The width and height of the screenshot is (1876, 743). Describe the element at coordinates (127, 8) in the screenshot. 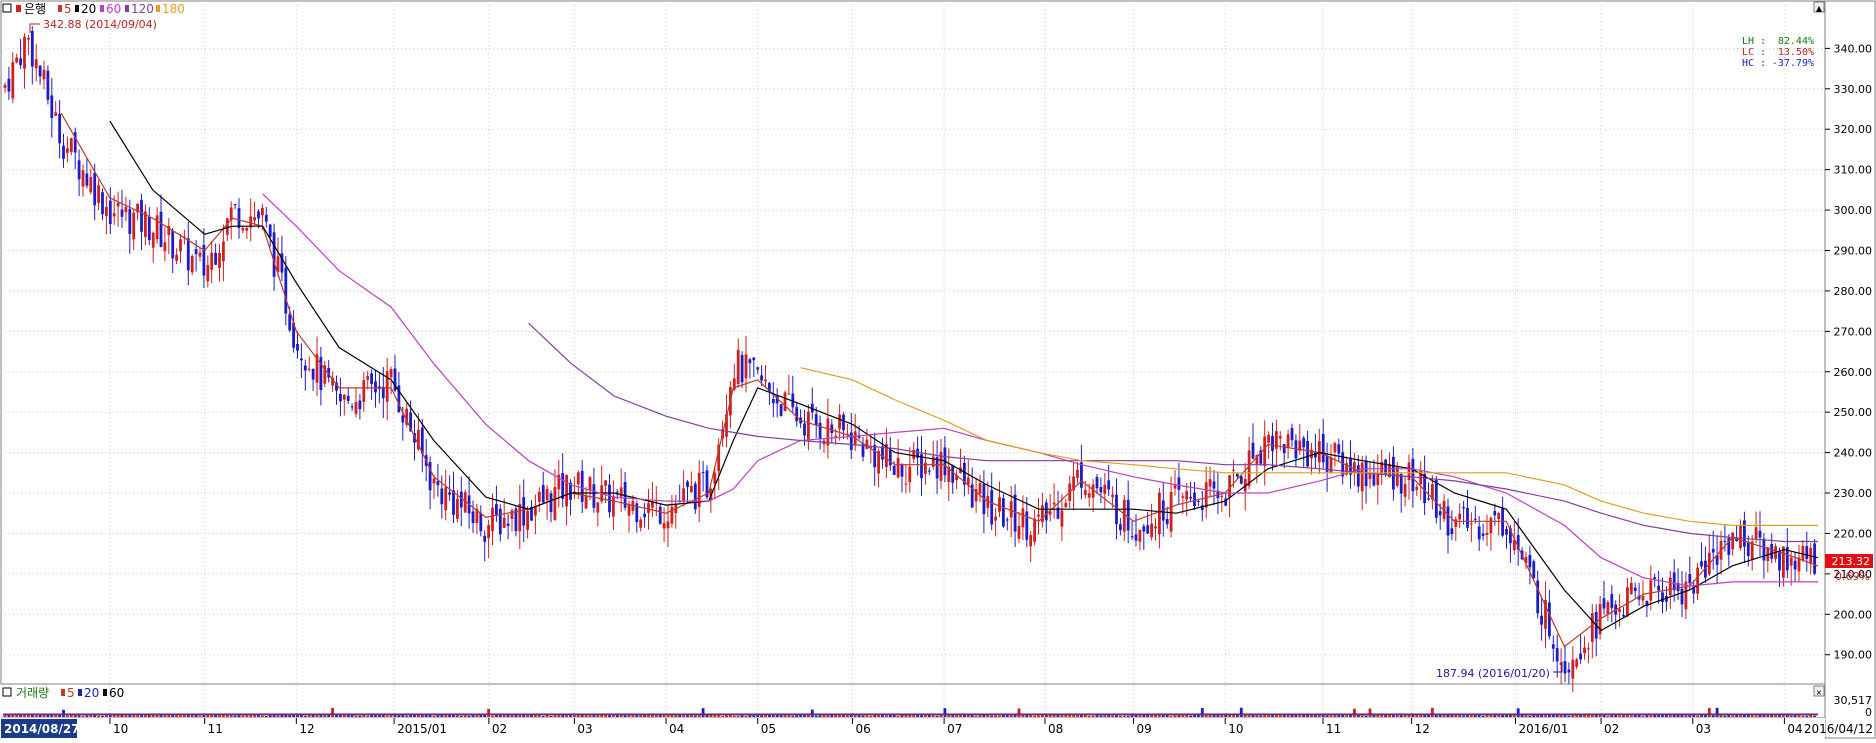

I see `ma120-swatch-icon` at that location.